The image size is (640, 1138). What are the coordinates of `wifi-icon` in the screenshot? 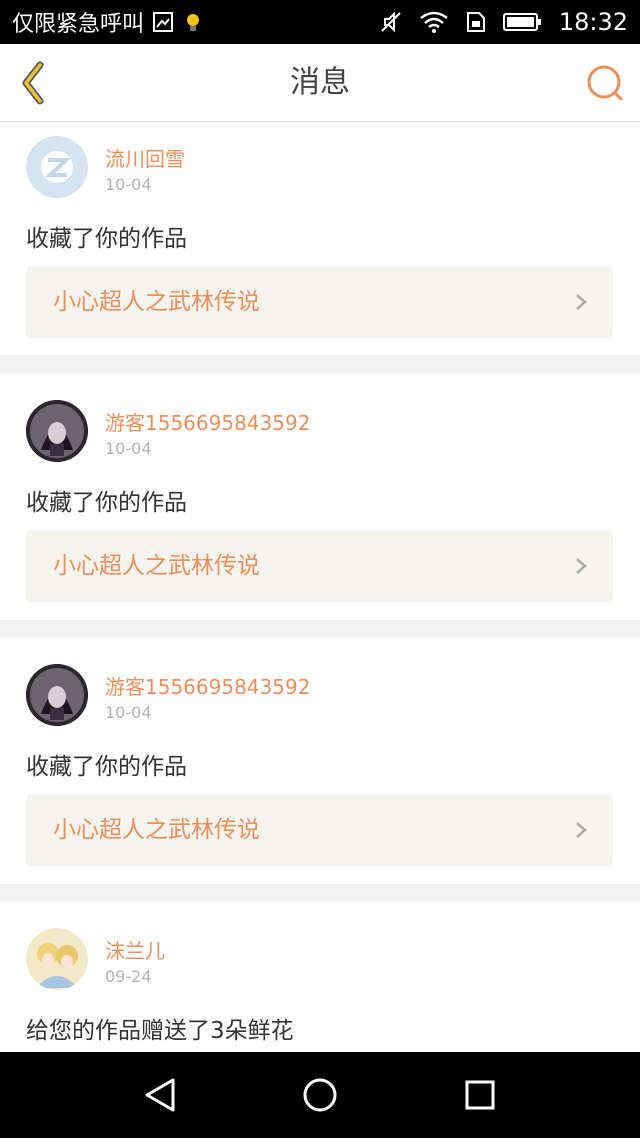 It's located at (434, 22).